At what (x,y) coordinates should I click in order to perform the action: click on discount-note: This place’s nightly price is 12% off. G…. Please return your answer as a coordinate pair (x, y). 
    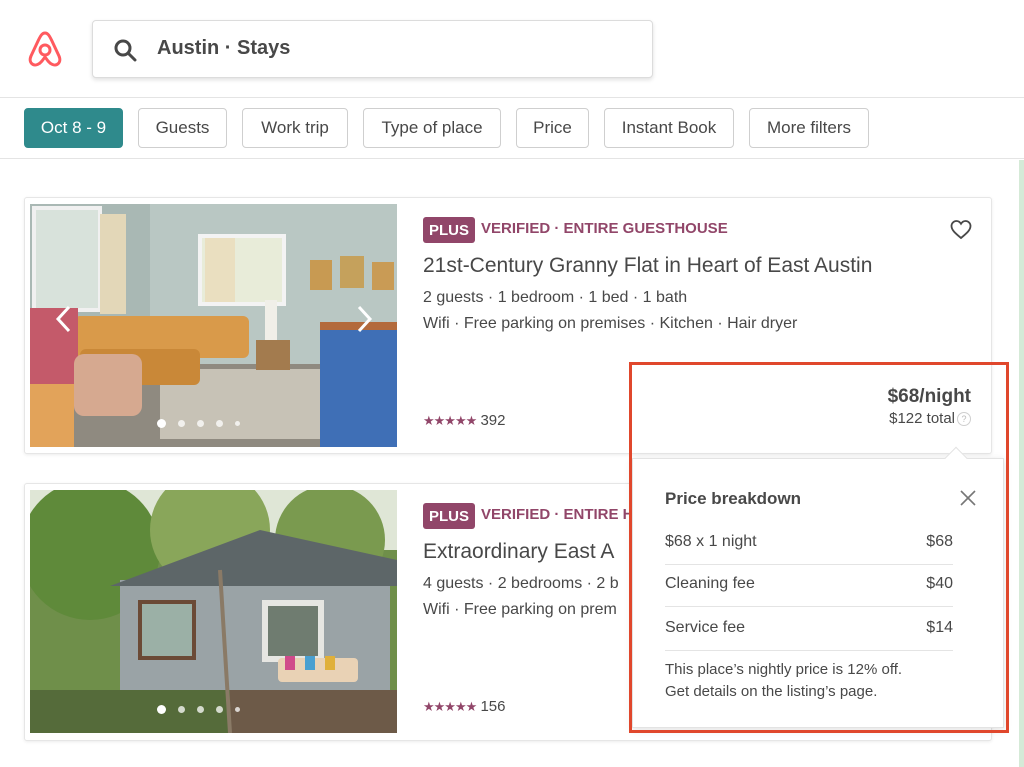
    Looking at the image, I should click on (815, 681).